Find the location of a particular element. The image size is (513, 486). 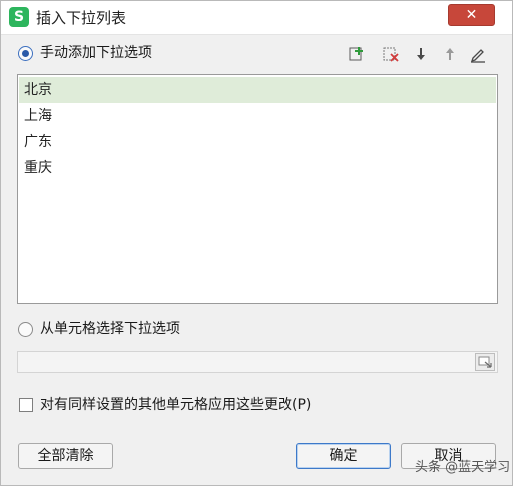

app-logo-icon: S is located at coordinates (19, 17).